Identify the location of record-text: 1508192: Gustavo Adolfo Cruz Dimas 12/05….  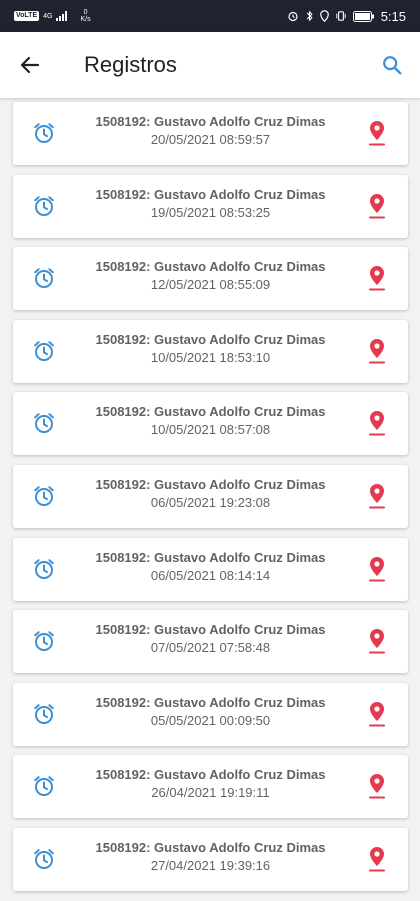
(210, 276).